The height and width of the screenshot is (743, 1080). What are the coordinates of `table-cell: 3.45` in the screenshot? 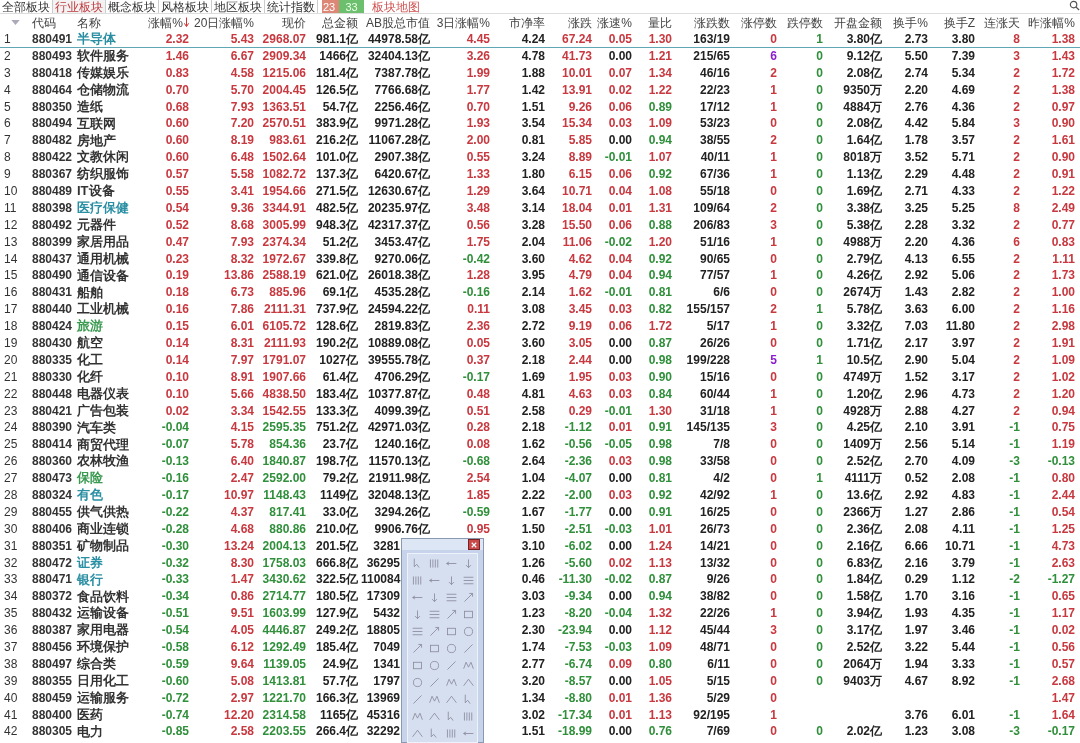 It's located at (580, 309).